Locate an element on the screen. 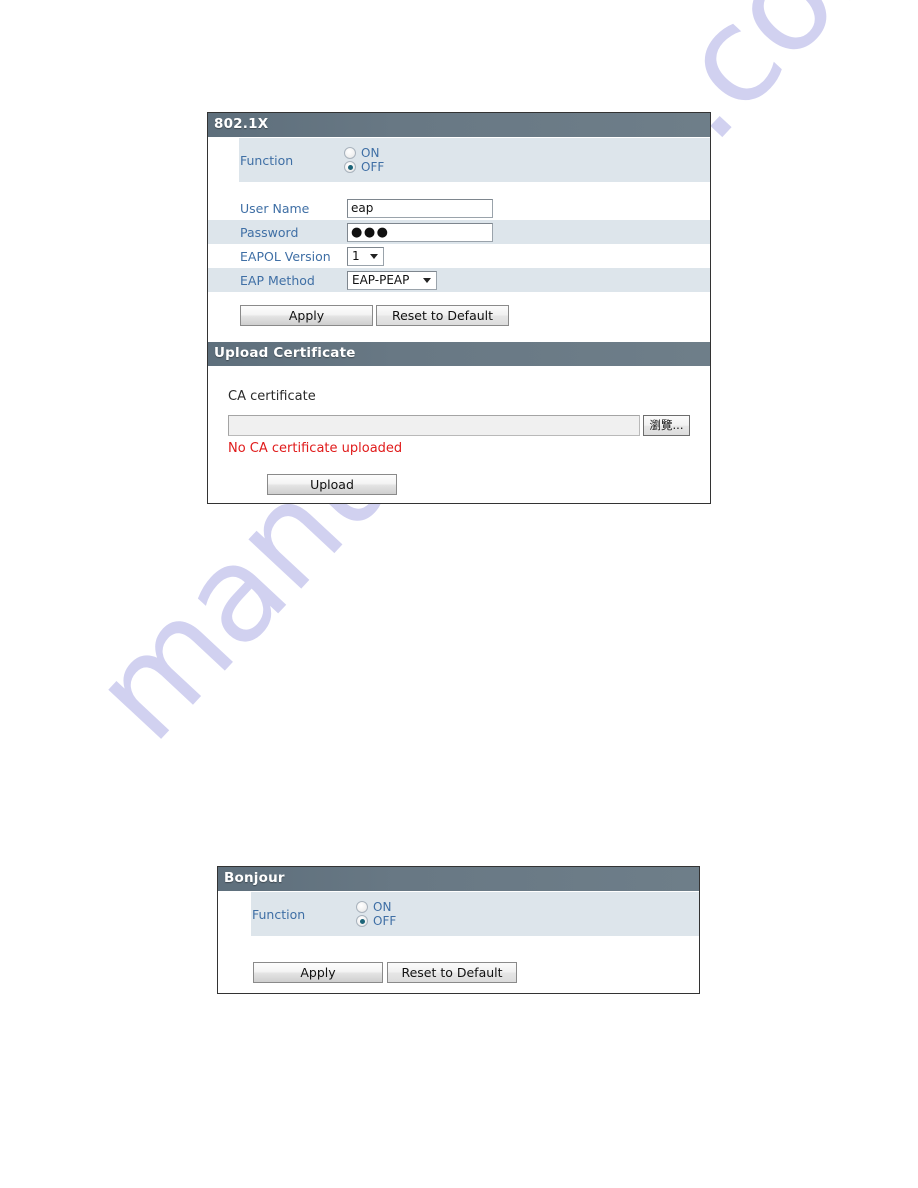 The height and width of the screenshot is (1188, 918). dot1x-panel-title: 802.1X is located at coordinates (241, 124).